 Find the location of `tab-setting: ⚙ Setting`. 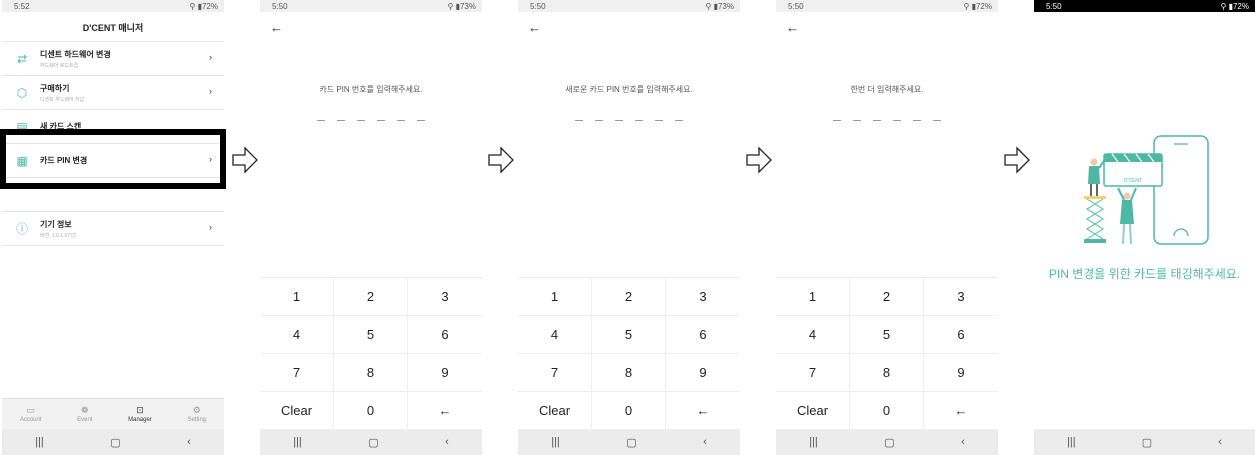

tab-setting: ⚙ Setting is located at coordinates (196, 414).